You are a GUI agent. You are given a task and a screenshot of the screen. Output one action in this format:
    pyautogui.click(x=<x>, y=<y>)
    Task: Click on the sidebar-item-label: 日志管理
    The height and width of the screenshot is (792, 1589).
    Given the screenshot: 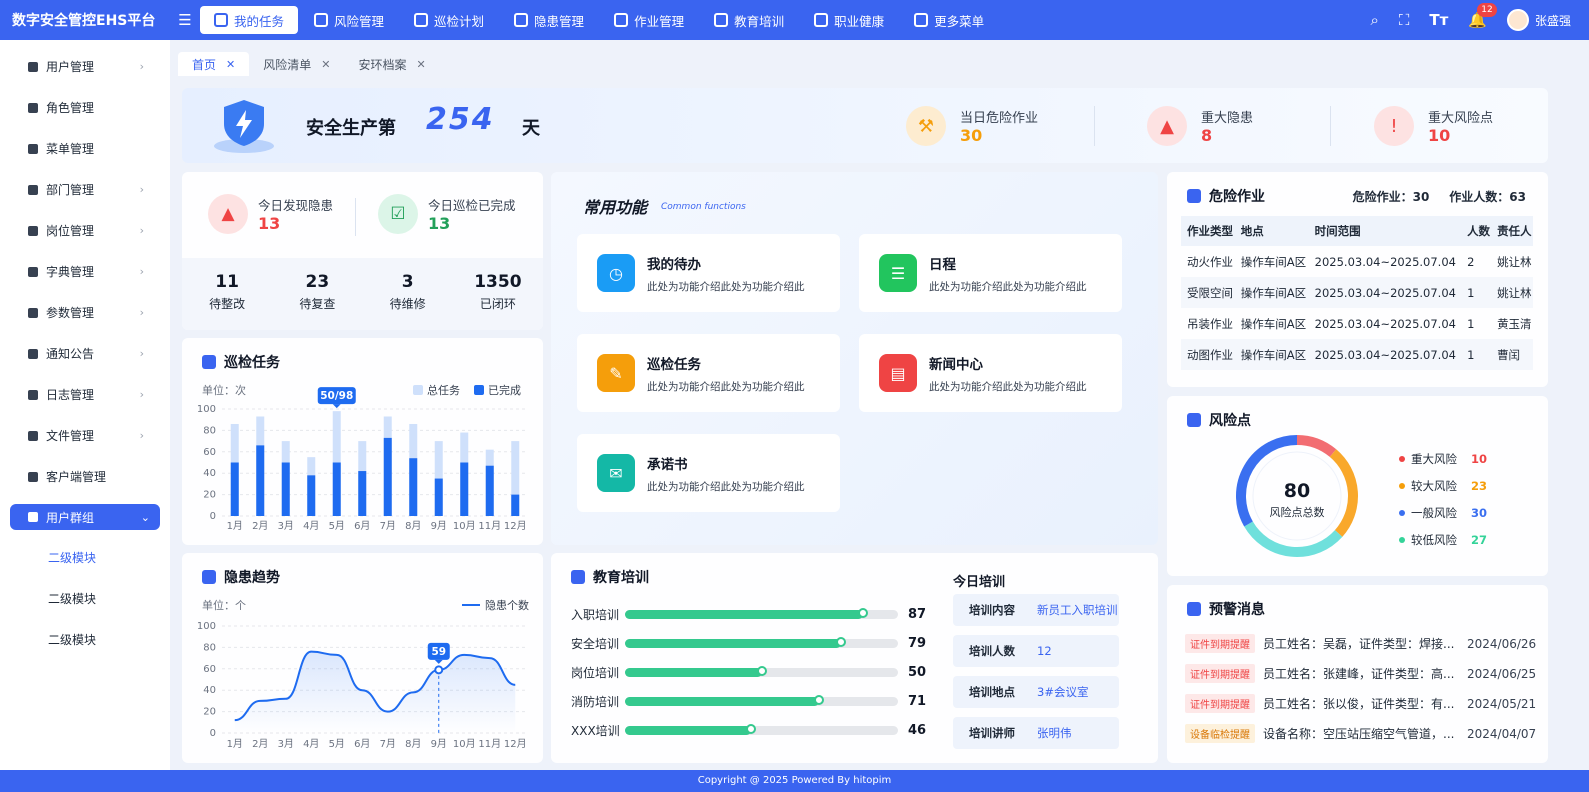 What is the action you would take?
    pyautogui.click(x=70, y=395)
    